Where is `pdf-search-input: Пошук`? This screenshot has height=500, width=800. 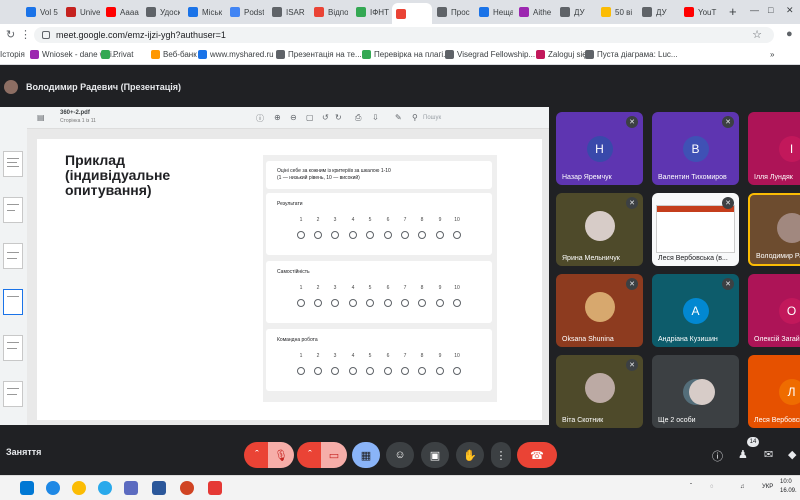
pdf-search-input: Пошук is located at coordinates (432, 118).